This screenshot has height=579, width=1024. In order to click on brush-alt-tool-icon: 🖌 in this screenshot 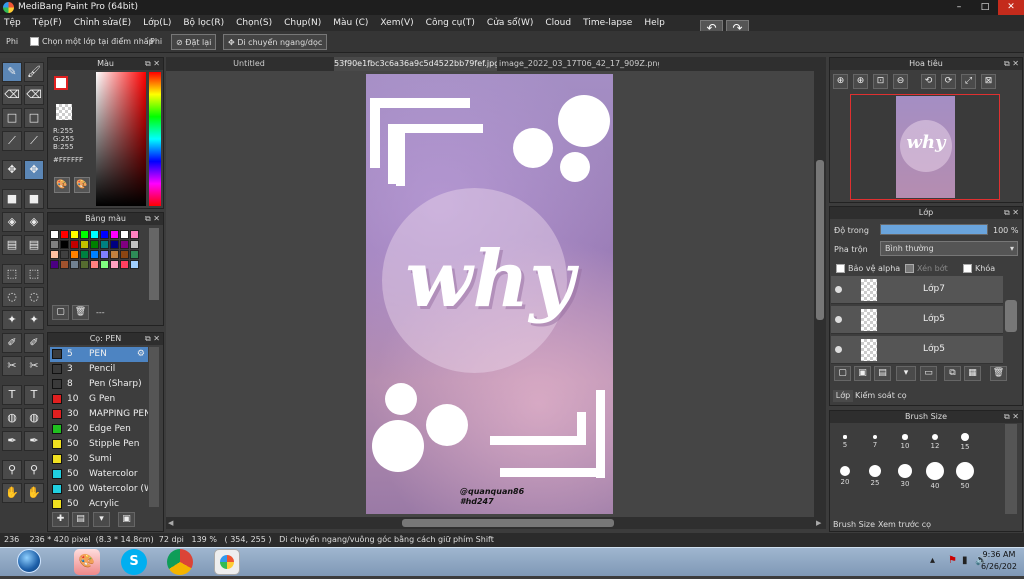, I will do `click(34, 72)`.